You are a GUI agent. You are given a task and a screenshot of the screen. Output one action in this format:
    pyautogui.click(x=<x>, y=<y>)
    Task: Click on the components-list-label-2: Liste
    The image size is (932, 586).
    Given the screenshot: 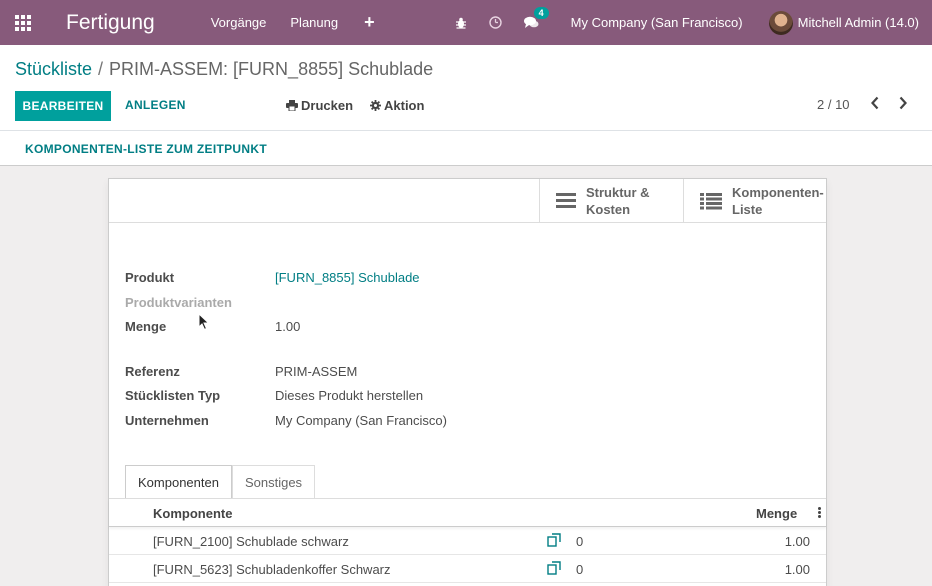 What is the action you would take?
    pyautogui.click(x=747, y=209)
    